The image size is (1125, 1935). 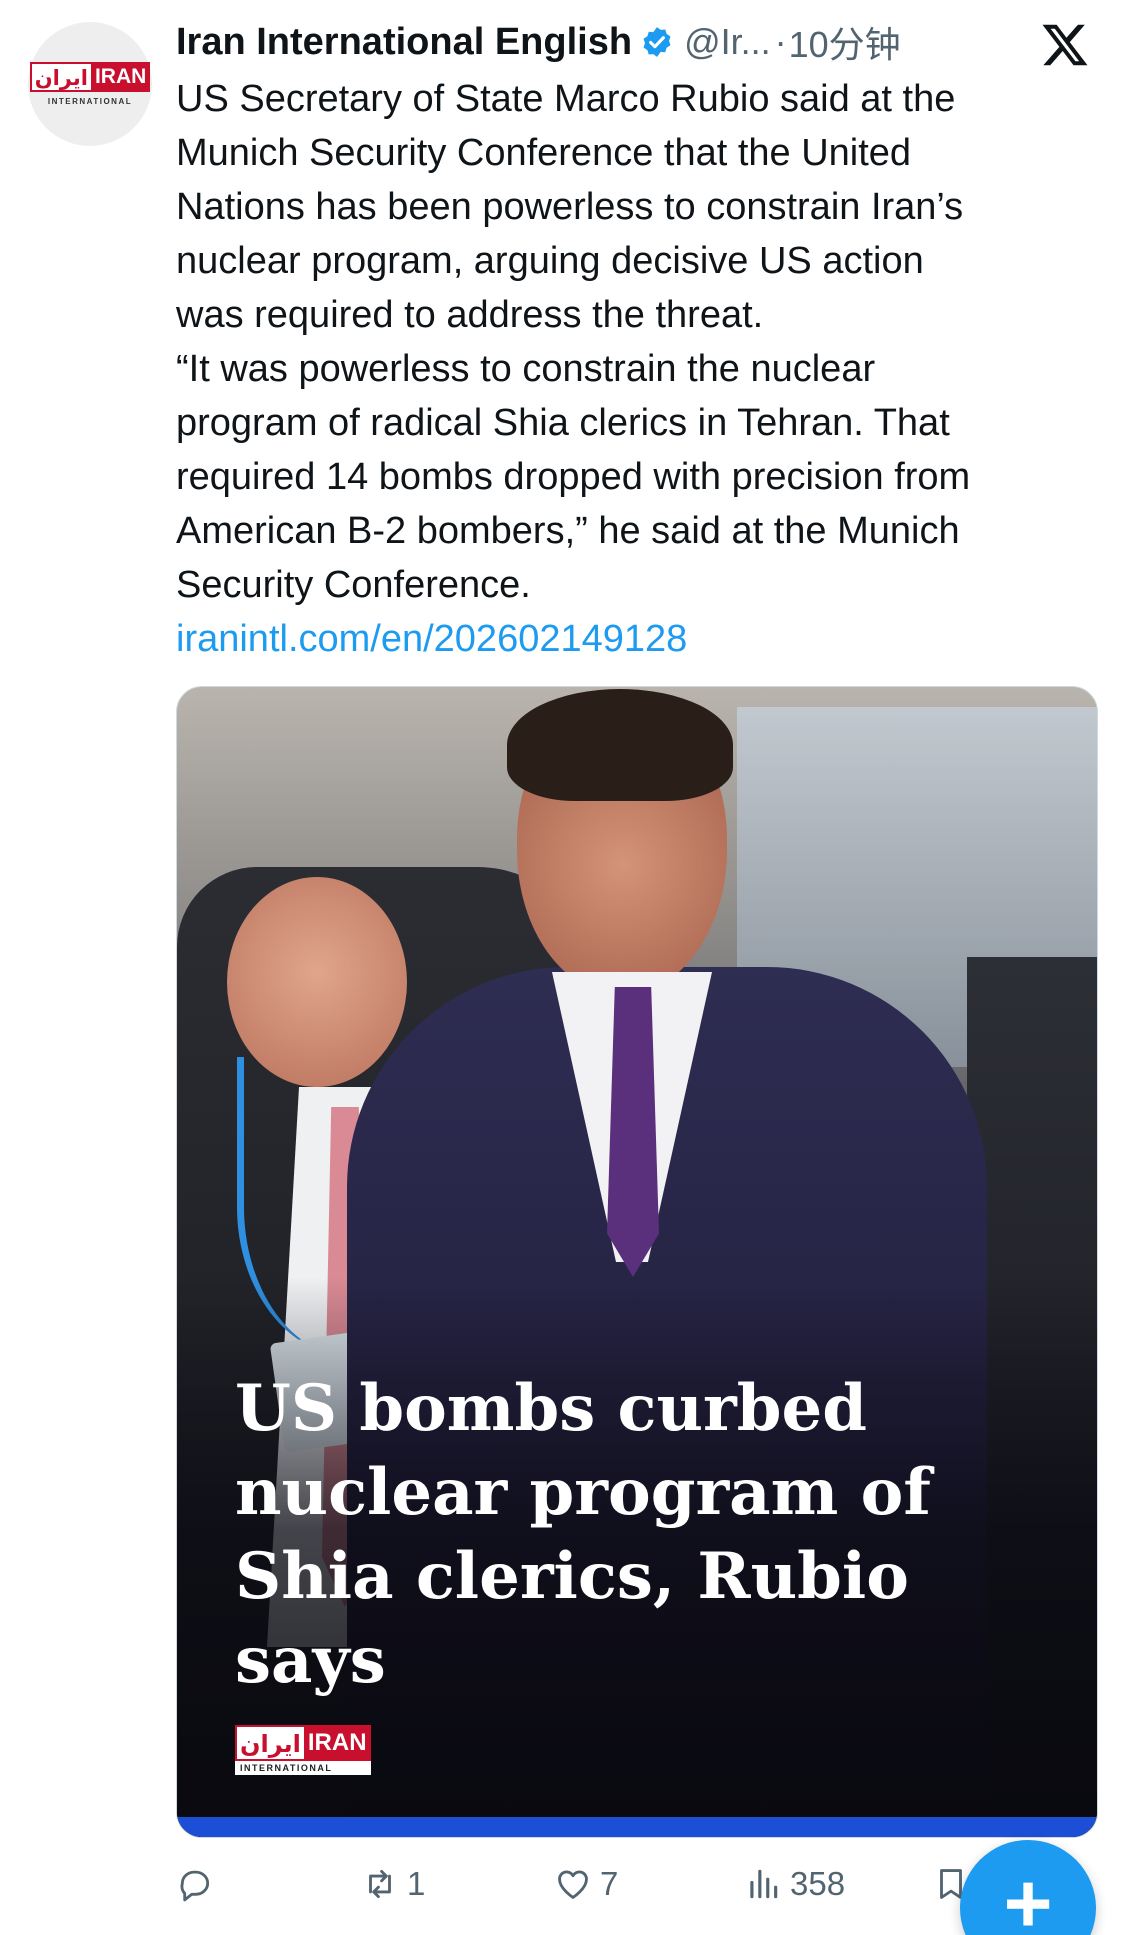 What do you see at coordinates (1065, 45) in the screenshot?
I see `x-logo-icon` at bounding box center [1065, 45].